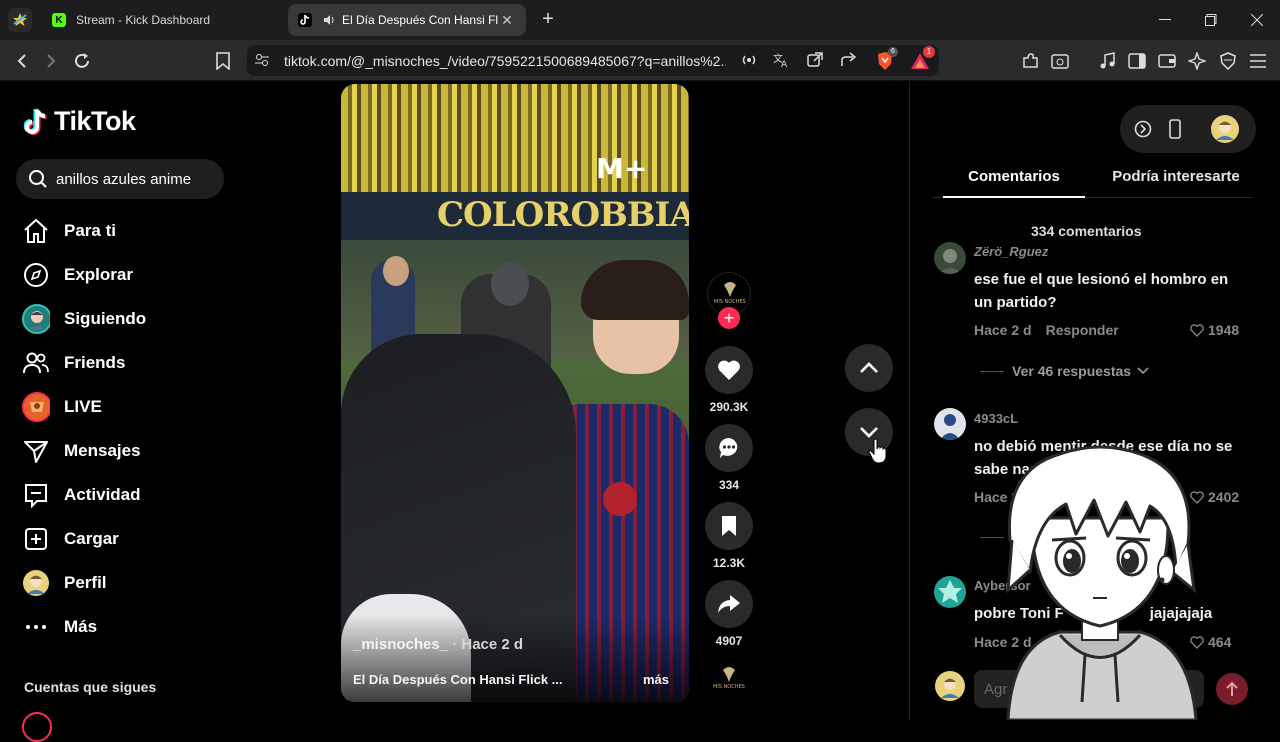  I want to click on nav-label: Actividad, so click(102, 494).